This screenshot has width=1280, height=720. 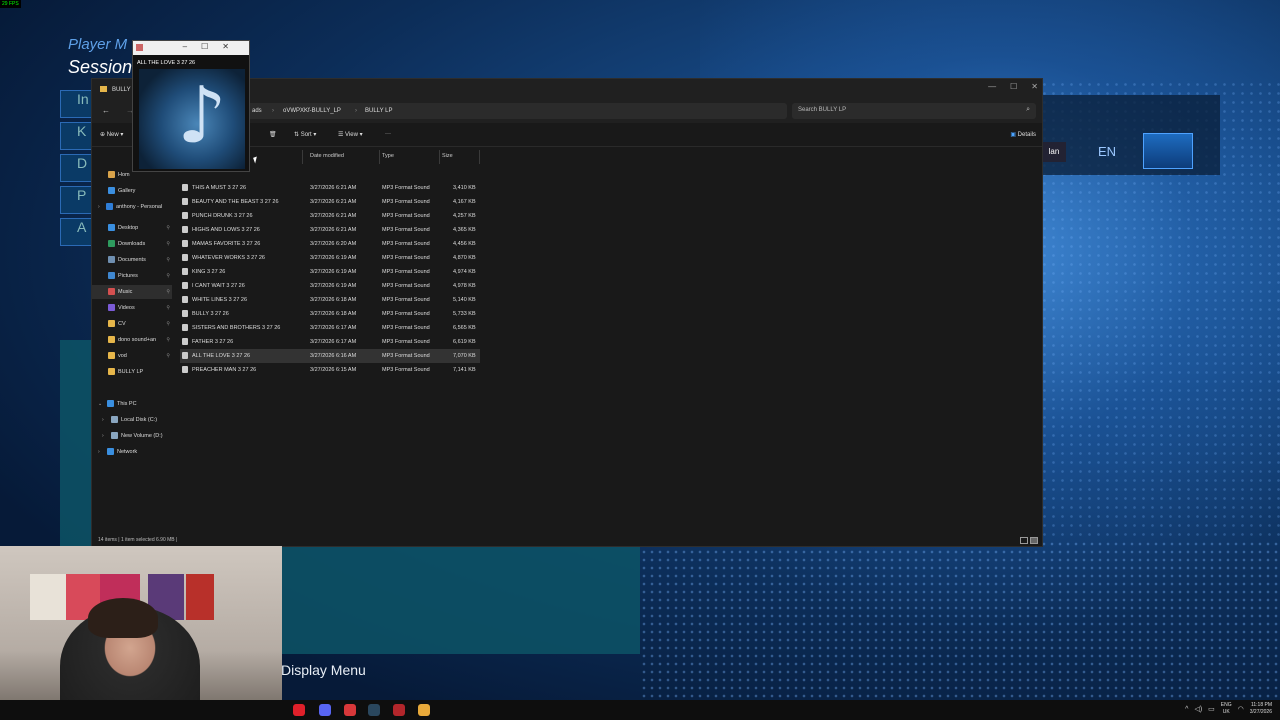 I want to click on sidebar-item: Pictures ⚲, so click(x=132, y=276).